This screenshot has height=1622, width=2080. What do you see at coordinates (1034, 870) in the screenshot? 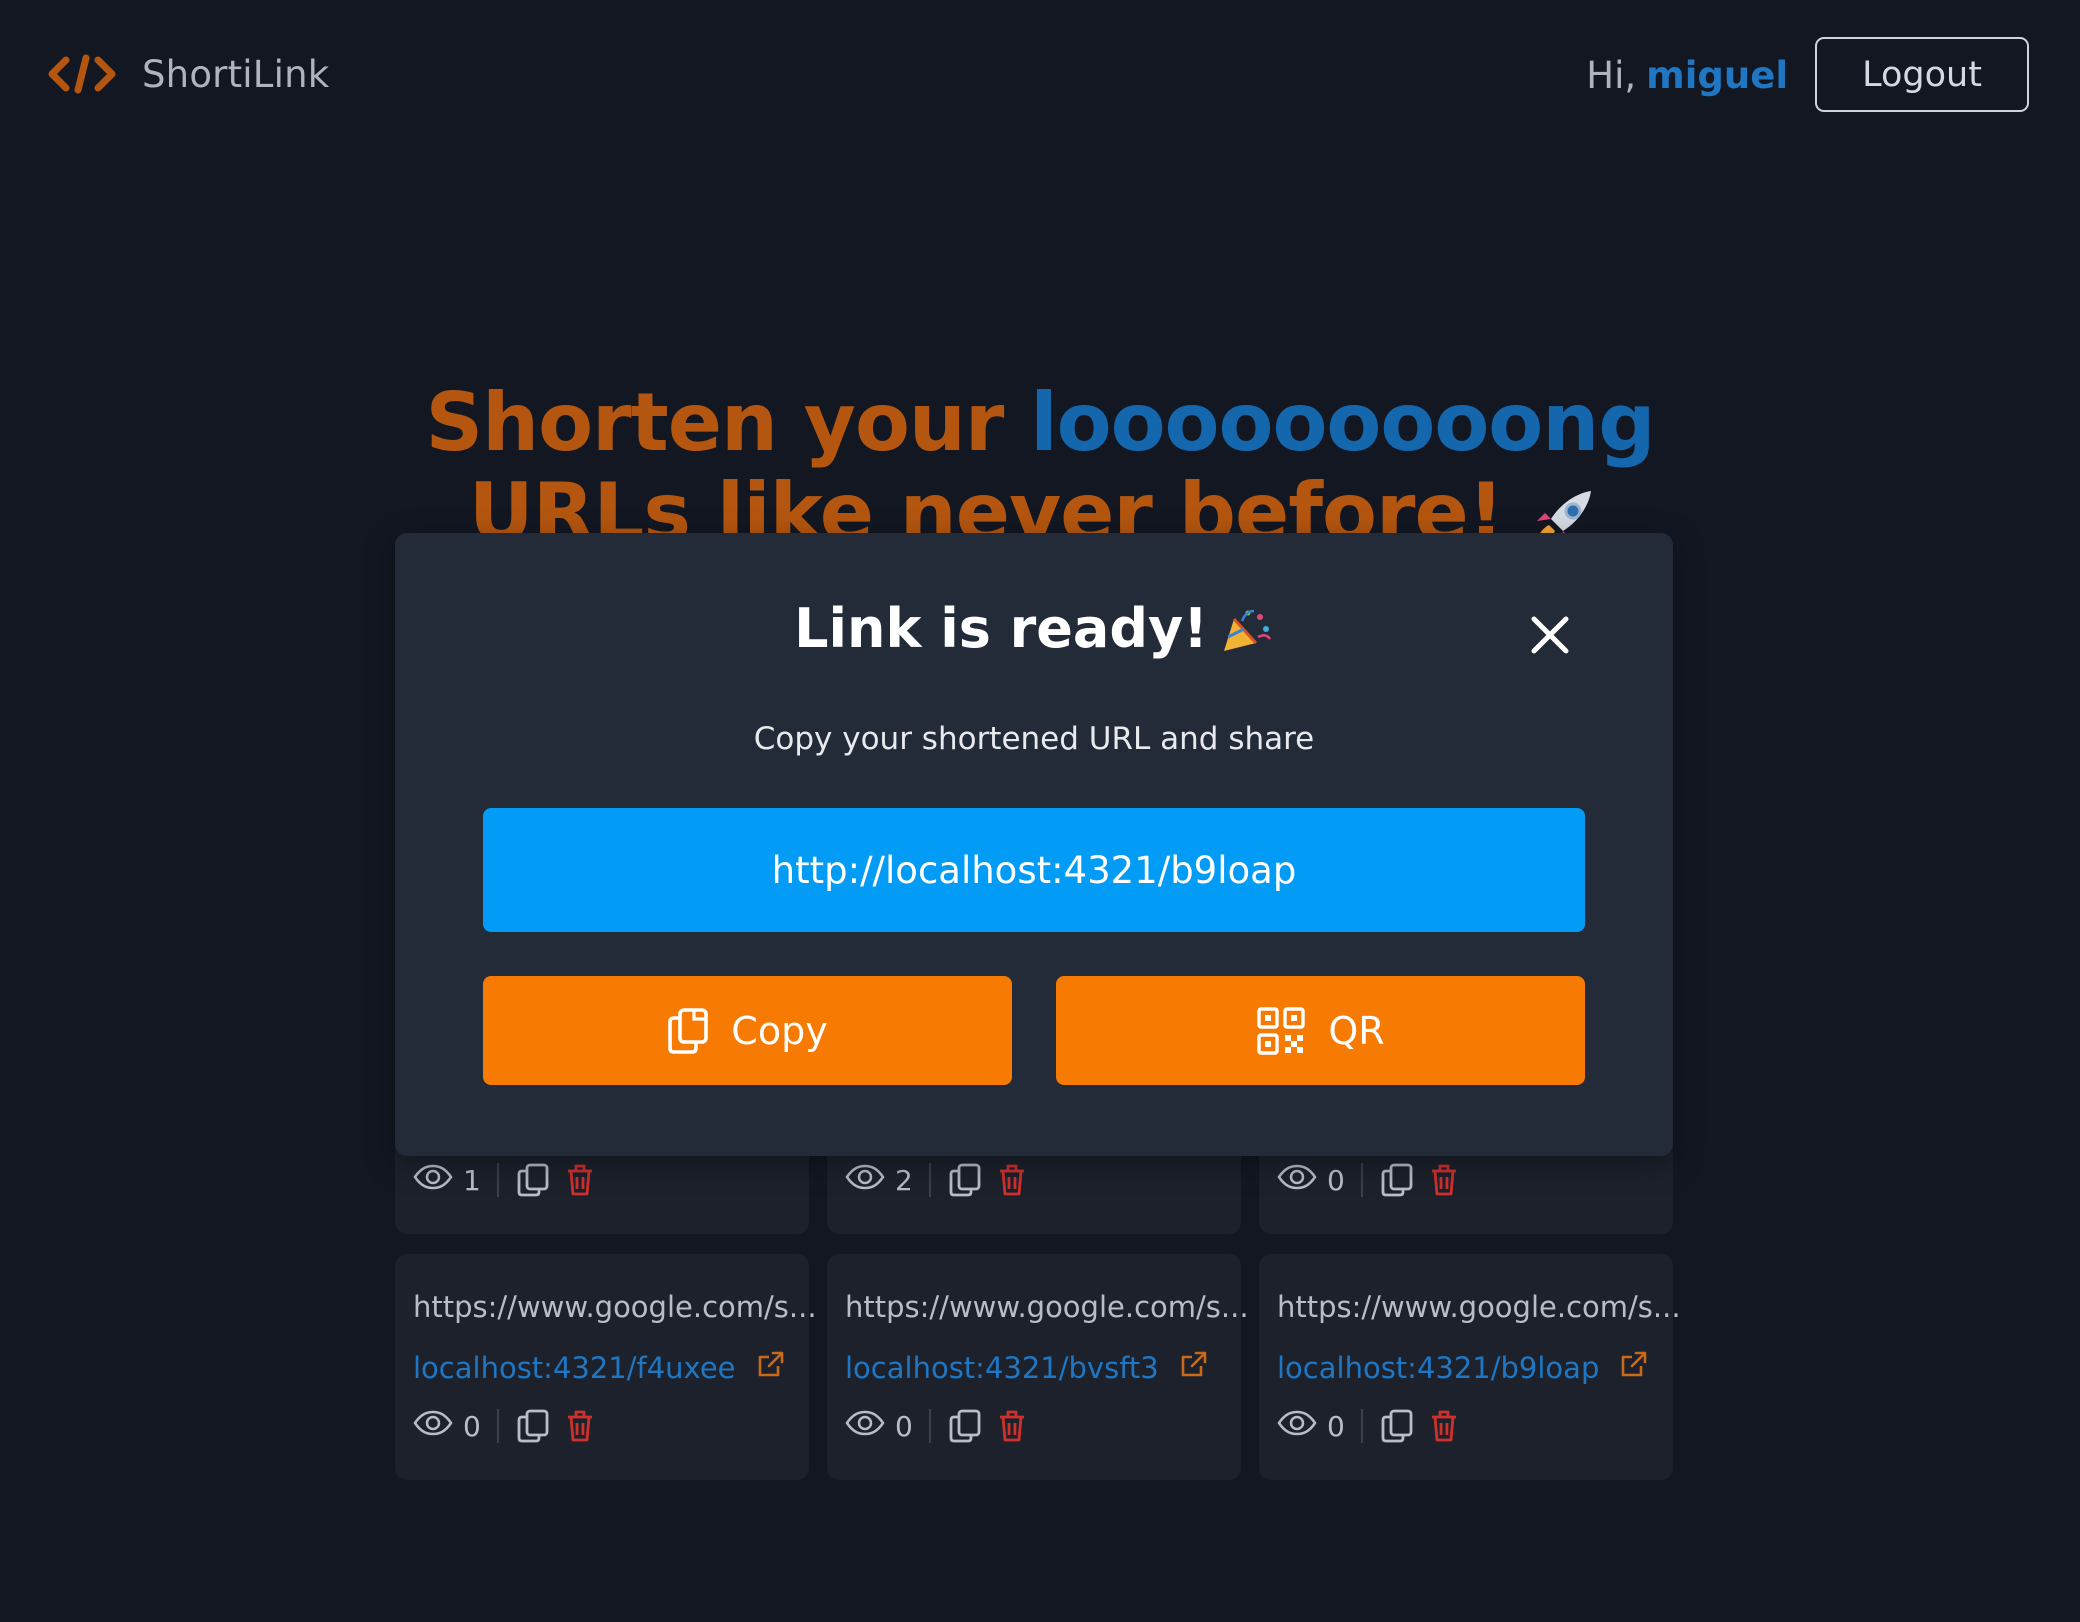
I see `short-url-display: http://localhost:4321/b9loap` at bounding box center [1034, 870].